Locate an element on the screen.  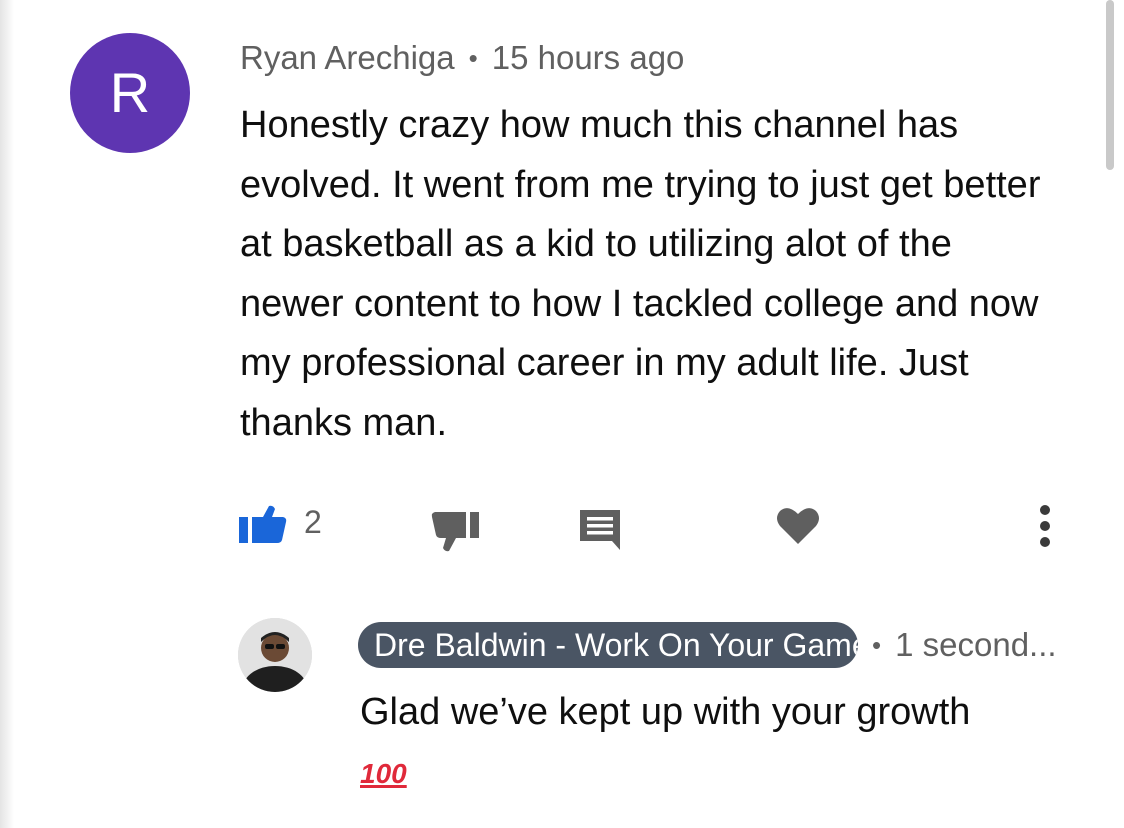
more-vertical-icon is located at coordinates (1045, 526).